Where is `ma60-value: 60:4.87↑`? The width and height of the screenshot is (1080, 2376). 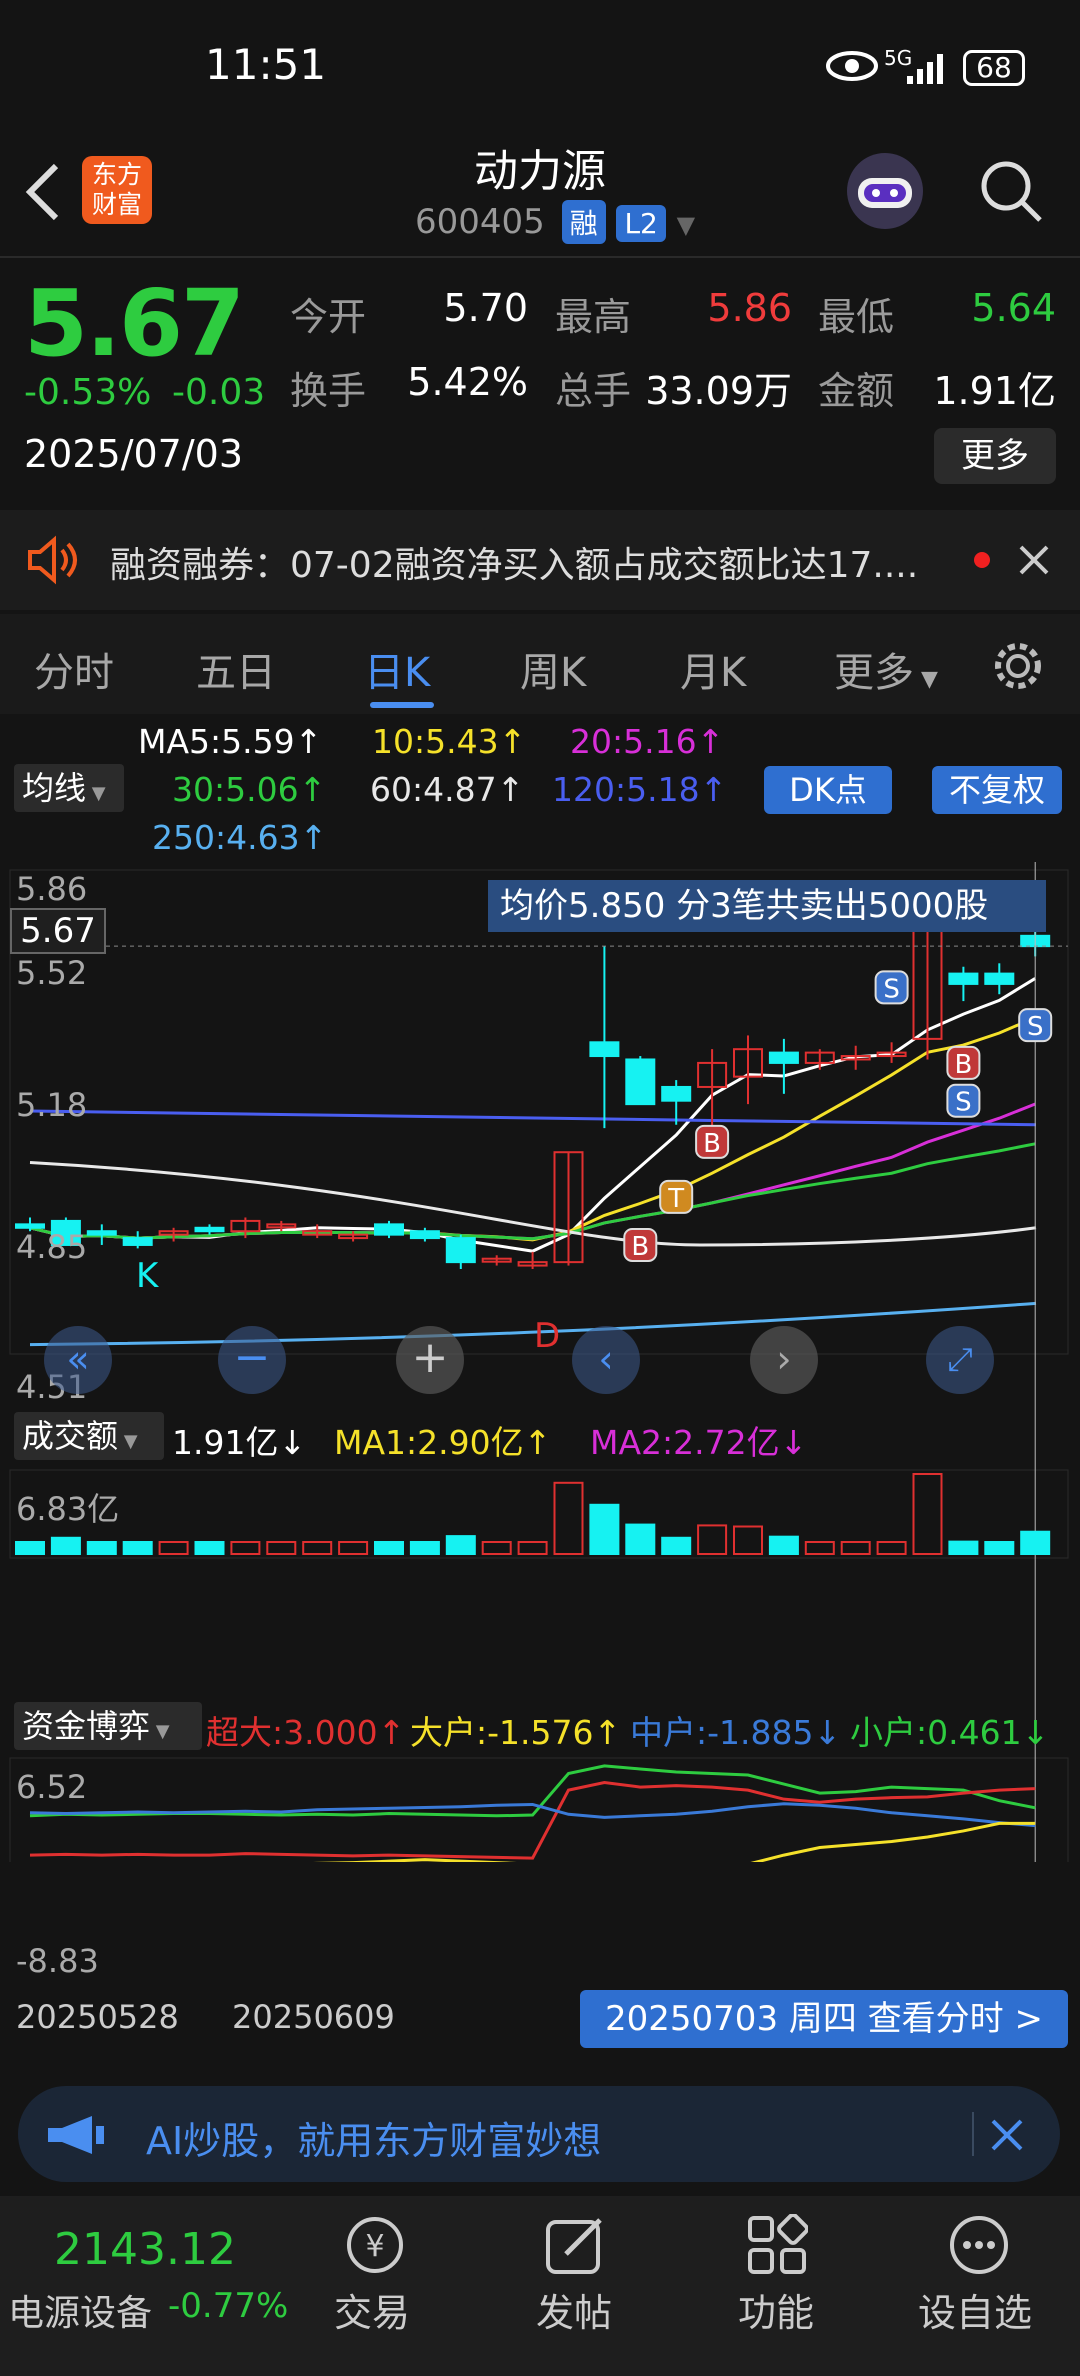 ma60-value: 60:4.87↑ is located at coordinates (447, 789).